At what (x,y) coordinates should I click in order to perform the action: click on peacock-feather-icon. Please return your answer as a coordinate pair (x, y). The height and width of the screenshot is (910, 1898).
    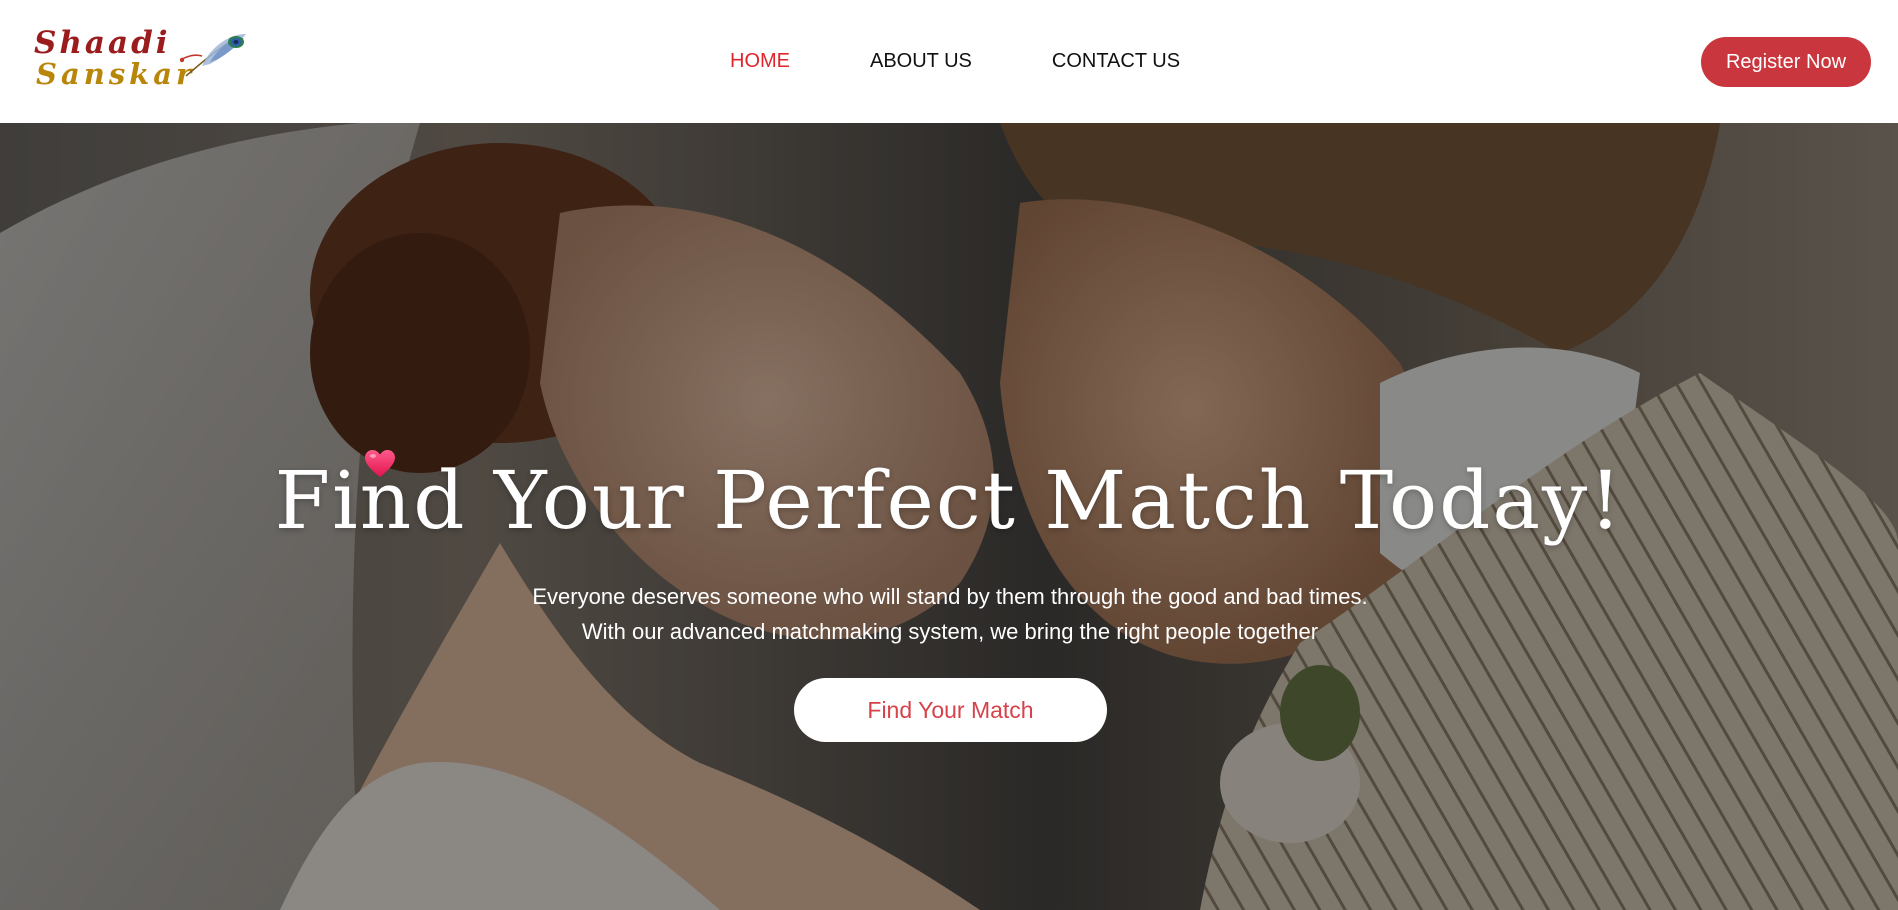
    Looking at the image, I should click on (213, 55).